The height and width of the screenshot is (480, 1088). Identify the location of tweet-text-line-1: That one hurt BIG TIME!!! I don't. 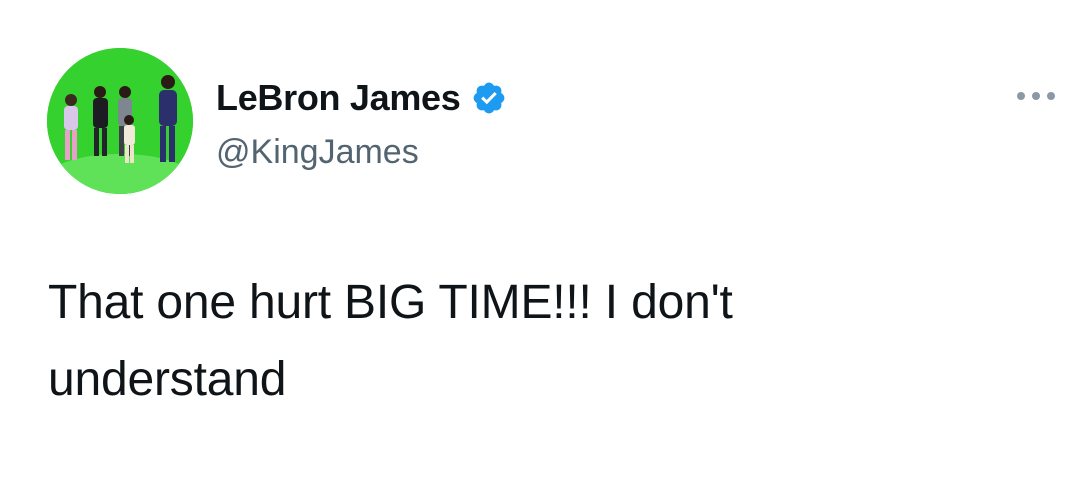
(390, 302).